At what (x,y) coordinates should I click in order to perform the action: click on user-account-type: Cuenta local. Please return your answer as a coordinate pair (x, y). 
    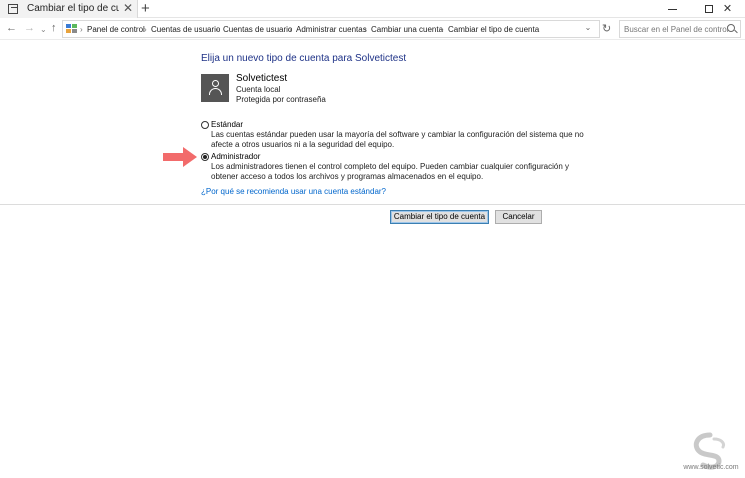
    Looking at the image, I should click on (258, 89).